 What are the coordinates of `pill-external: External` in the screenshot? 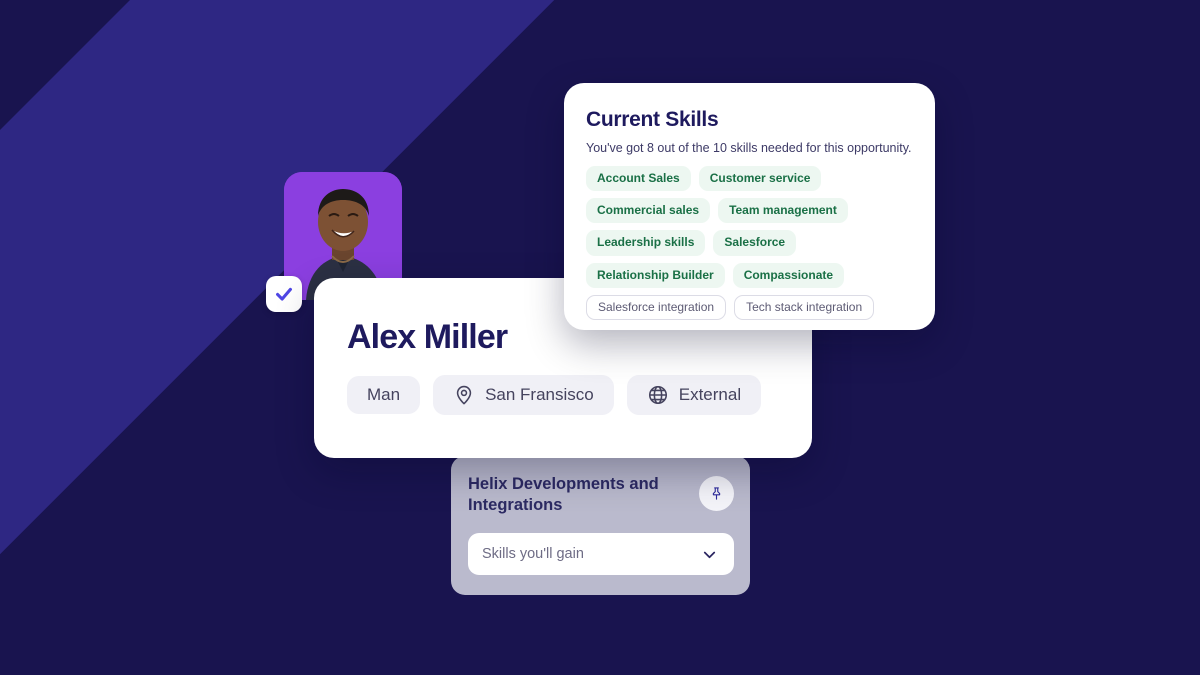 It's located at (694, 395).